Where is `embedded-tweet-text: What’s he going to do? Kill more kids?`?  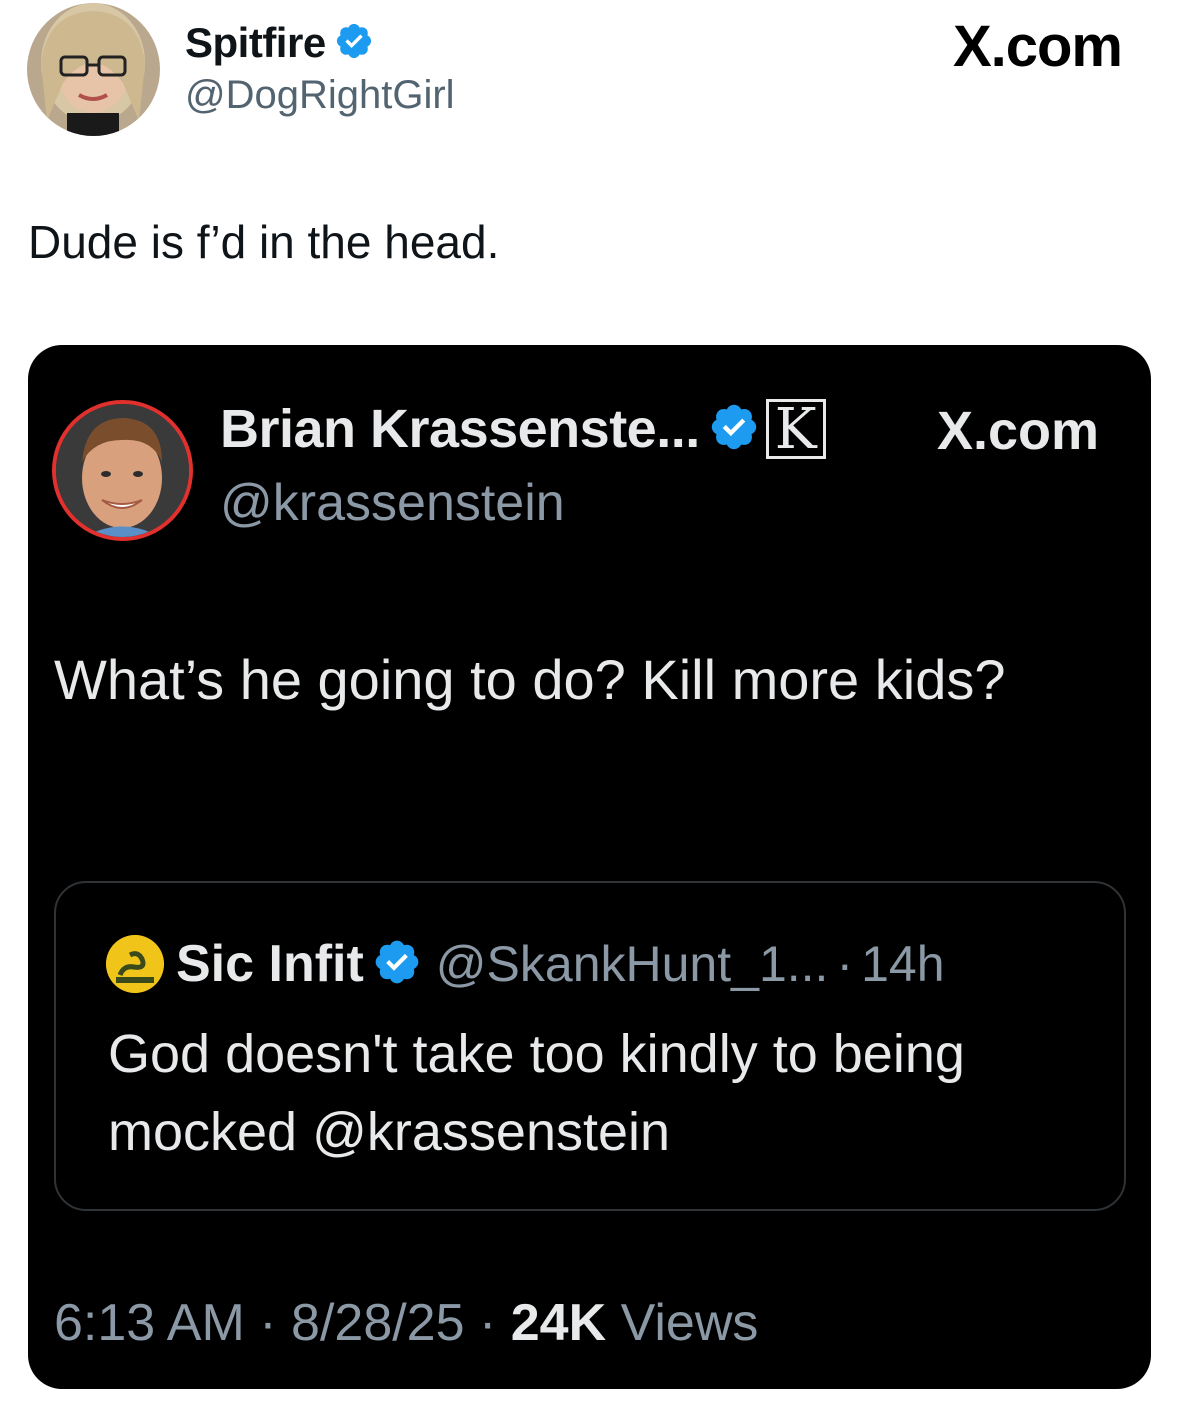
embedded-tweet-text: What’s he going to do? Kill more kids? is located at coordinates (530, 679).